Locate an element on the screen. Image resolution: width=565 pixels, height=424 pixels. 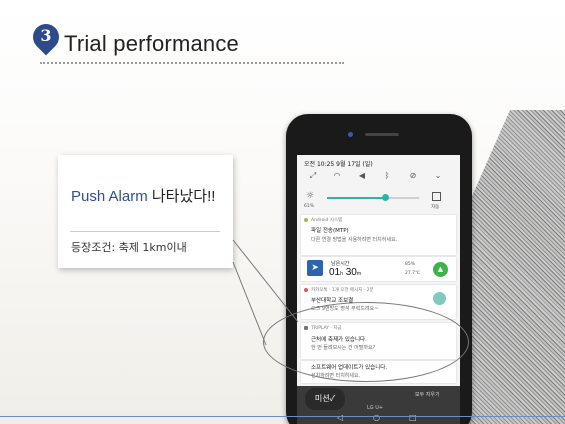
pointer-line-top is located at coordinates (265, 281).